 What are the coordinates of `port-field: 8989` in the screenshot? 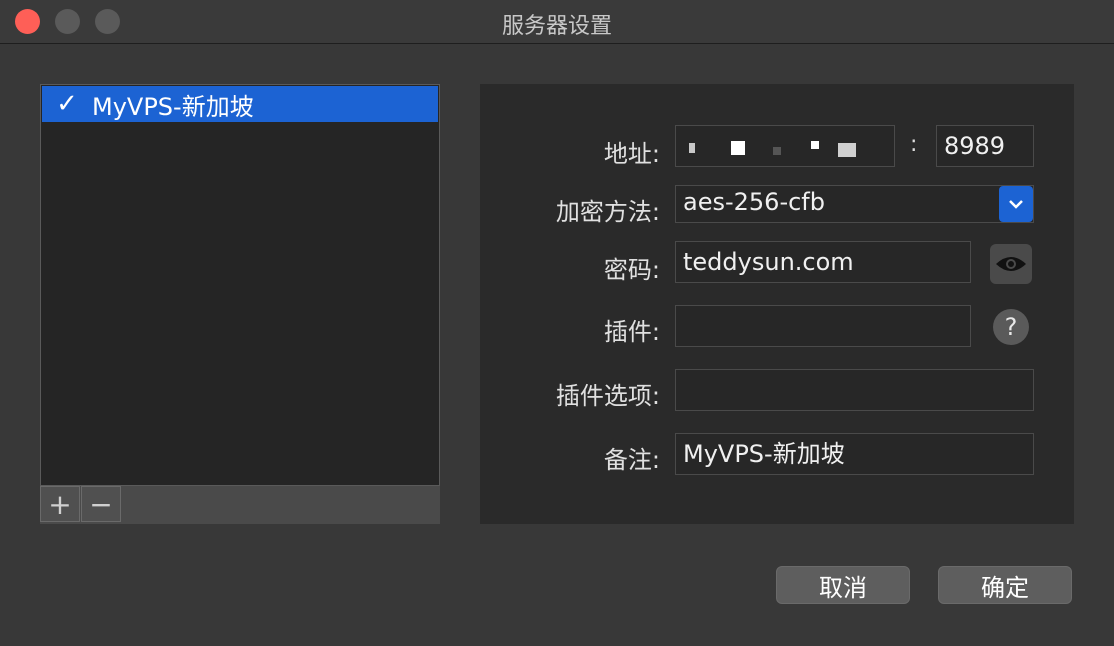 It's located at (985, 146).